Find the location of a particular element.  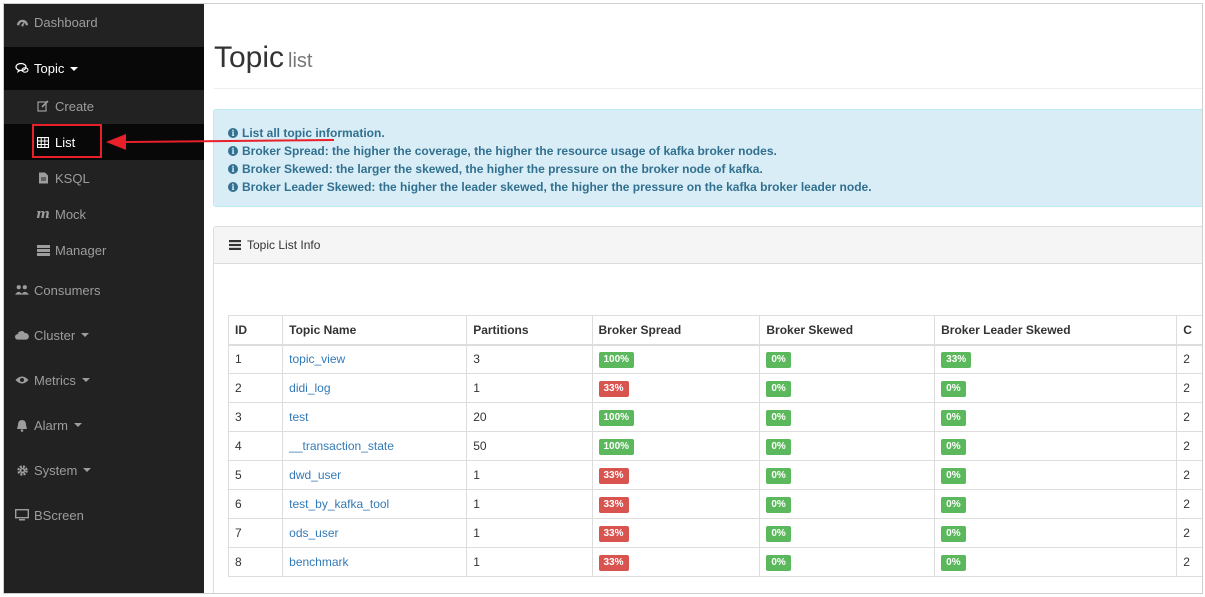

sidebar-item-manager: Manager is located at coordinates (104, 250).